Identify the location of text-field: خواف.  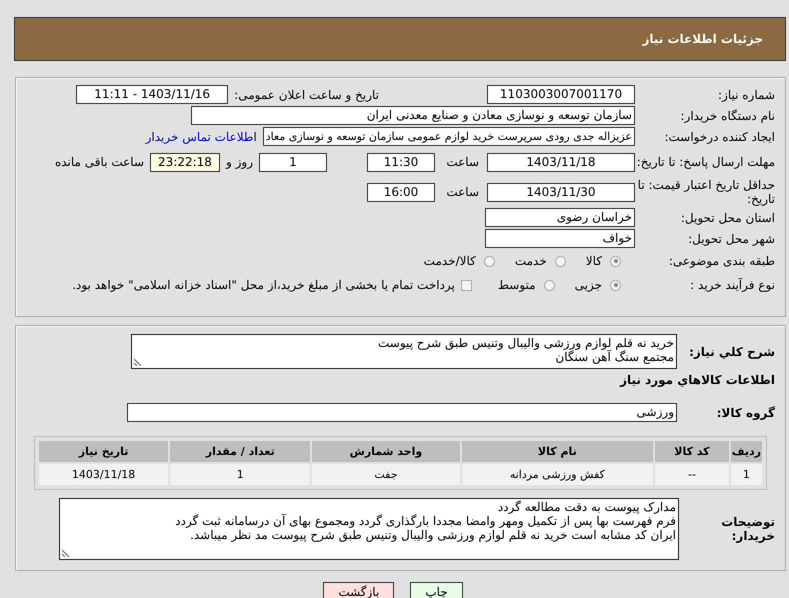
(560, 238).